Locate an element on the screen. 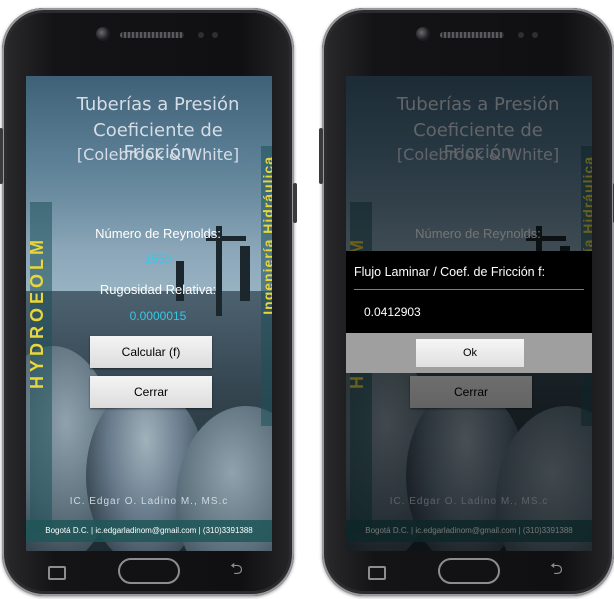 The image size is (614, 599). brand-vertical-text: HYDROEOLM is located at coordinates (37, 312).